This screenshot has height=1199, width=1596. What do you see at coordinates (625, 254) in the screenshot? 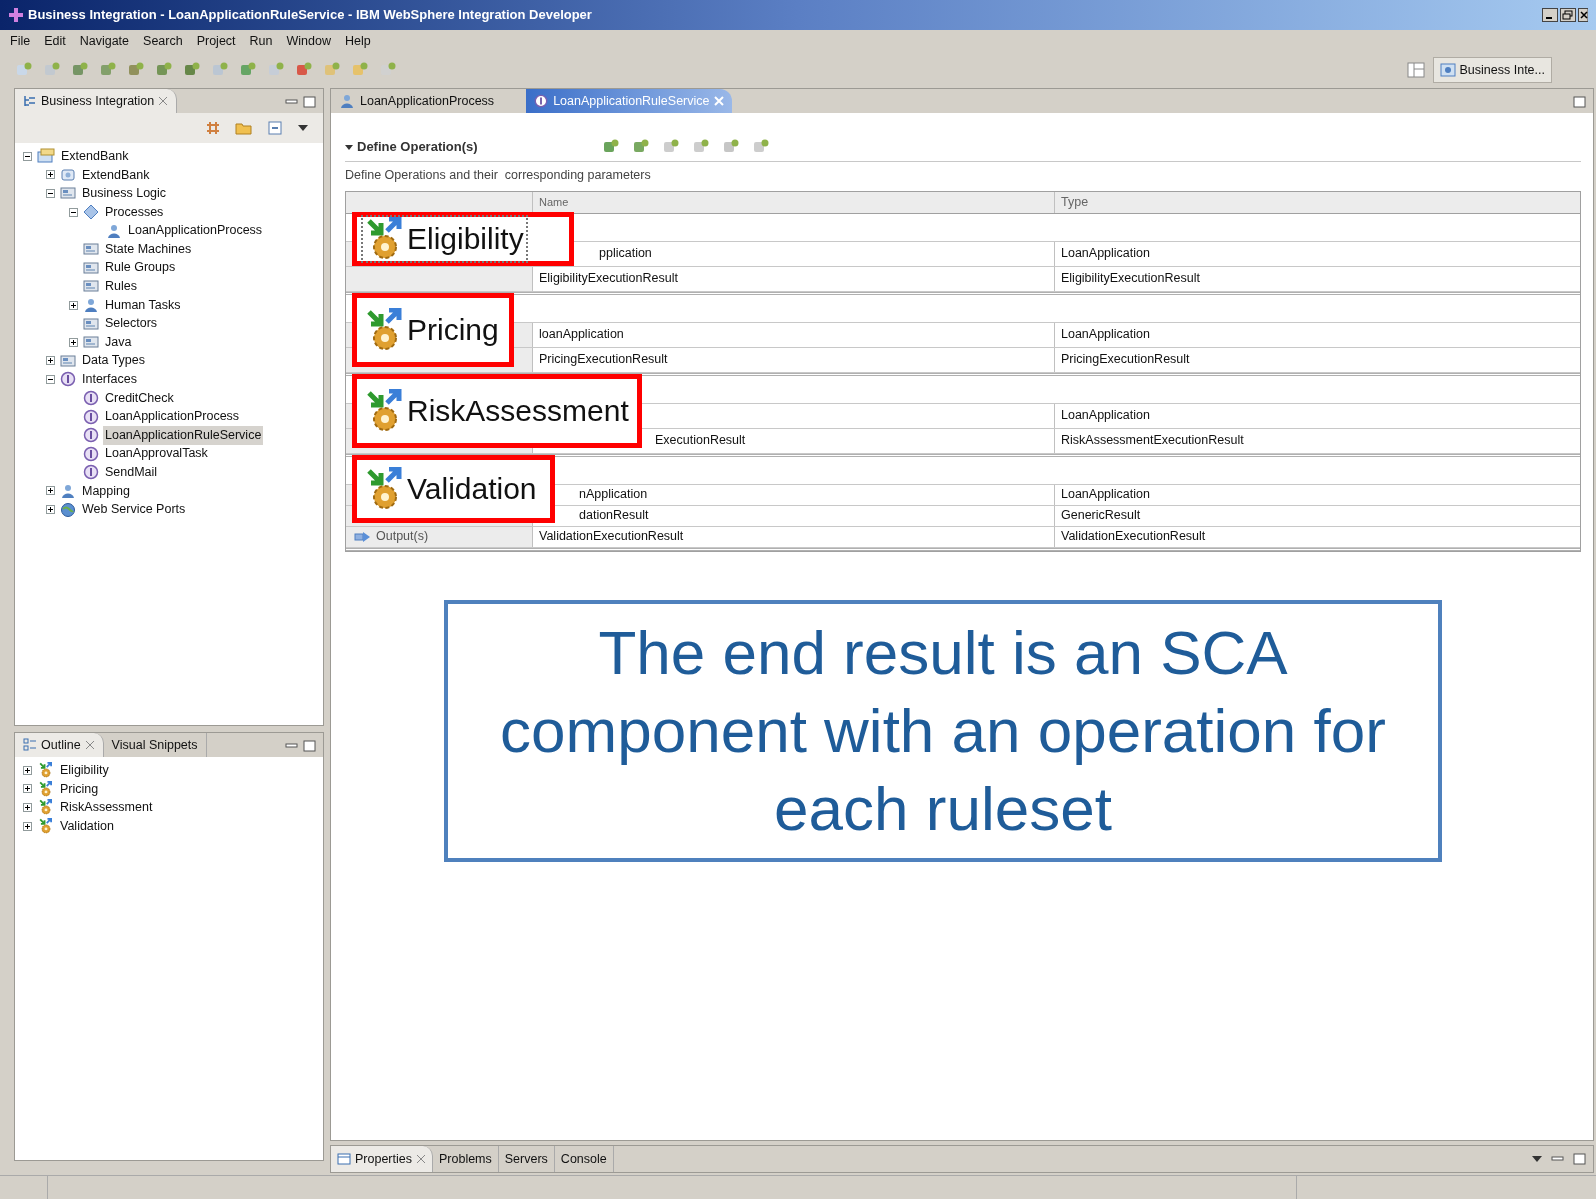
I see `parameter-name: pplication` at bounding box center [625, 254].